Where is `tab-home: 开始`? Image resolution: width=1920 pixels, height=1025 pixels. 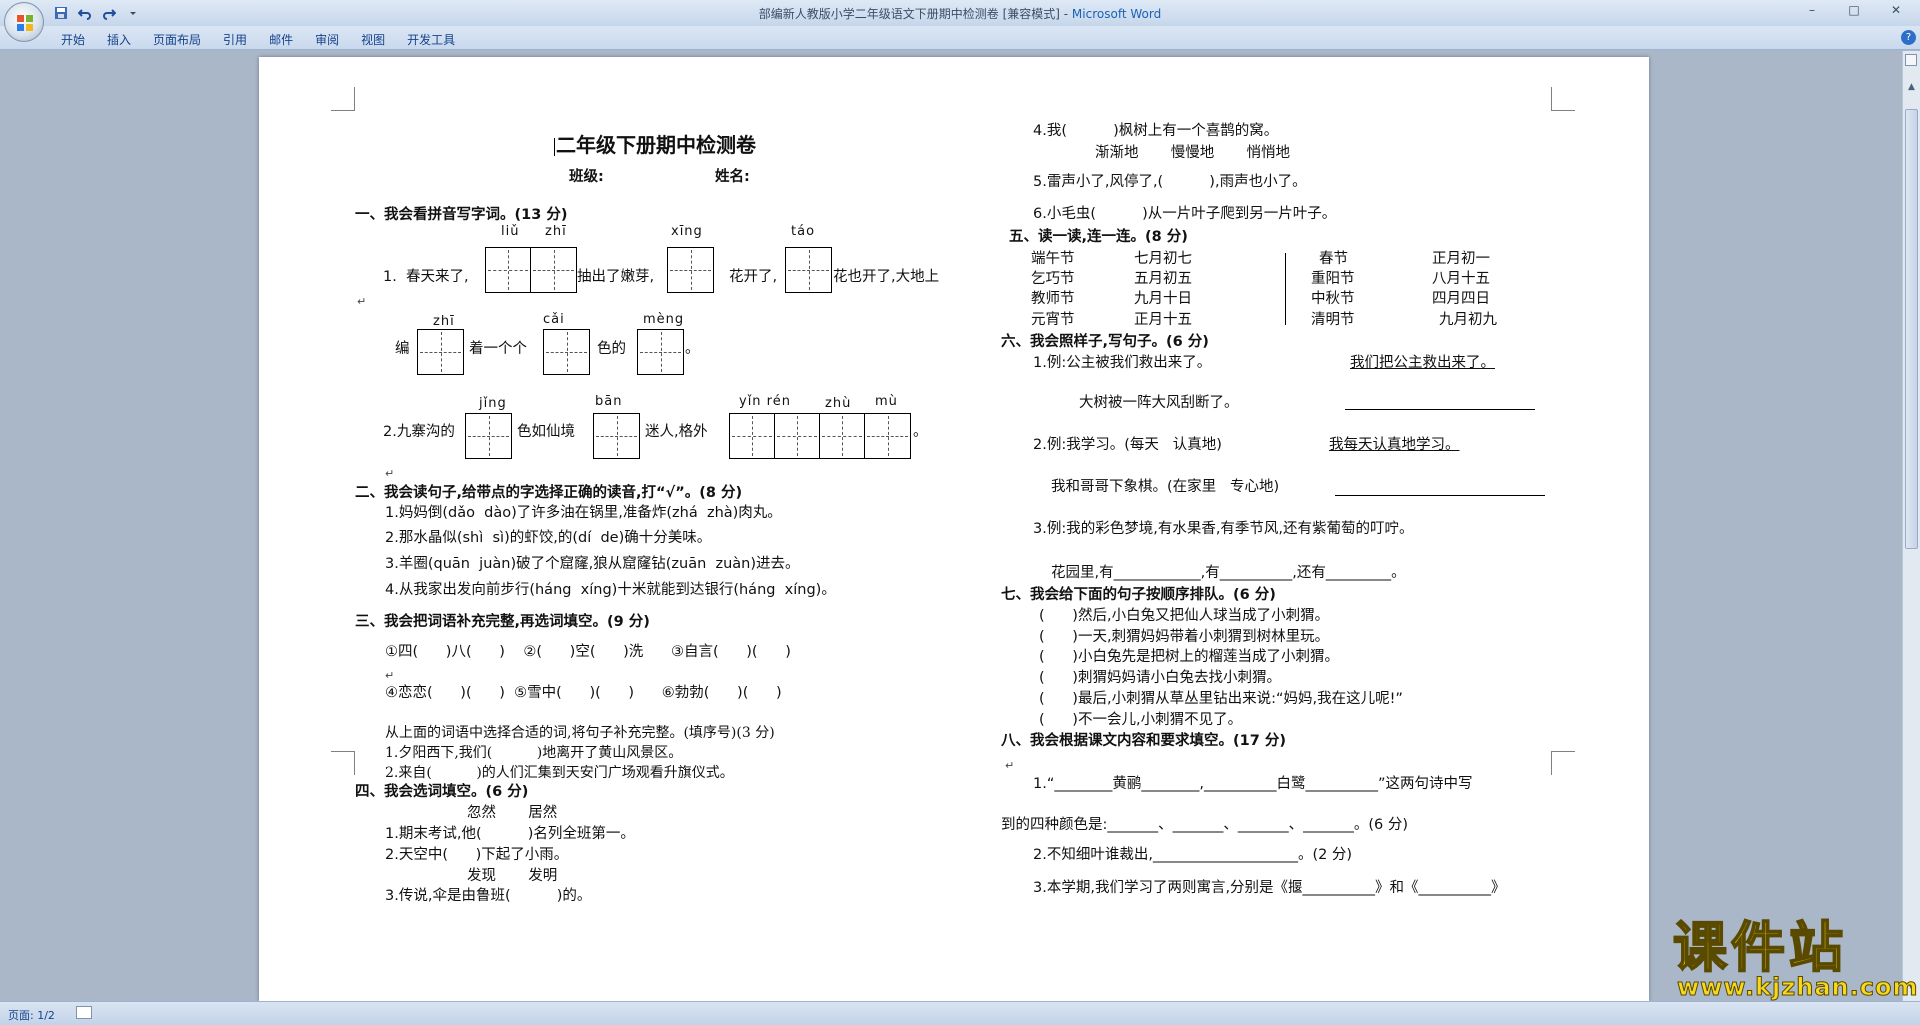
tab-home: 开始 is located at coordinates (73, 38).